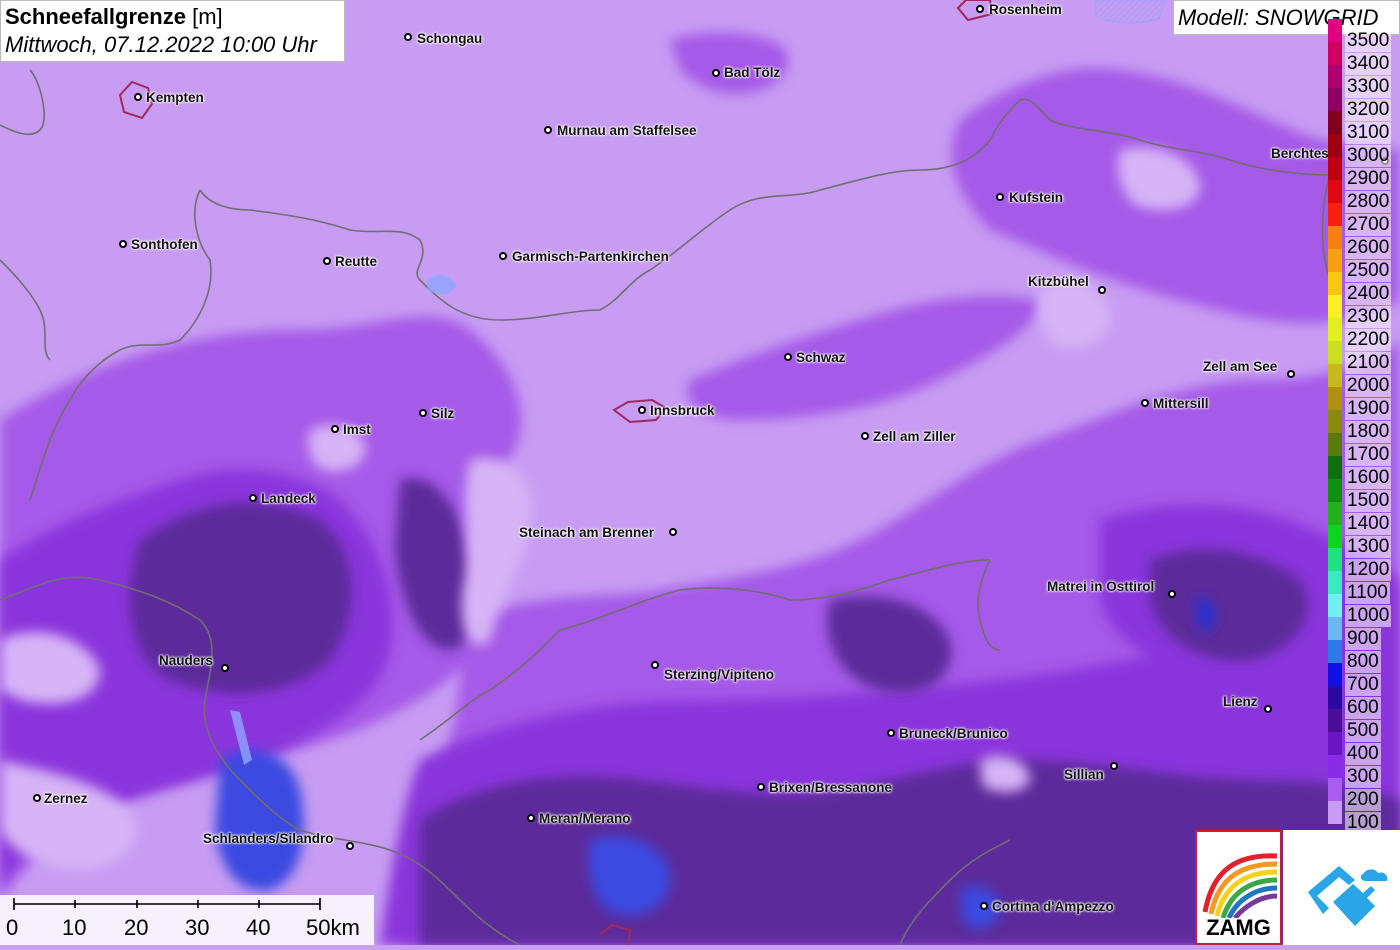 This screenshot has width=1400, height=950. Describe the element at coordinates (682, 410) in the screenshot. I see `city-label-innsbruck: Innsbruck` at that location.